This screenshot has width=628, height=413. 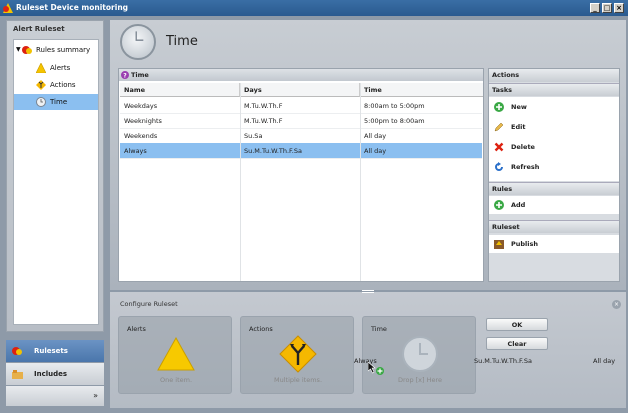 What do you see at coordinates (554, 167) in the screenshot?
I see `refresh-button: Refresh` at bounding box center [554, 167].